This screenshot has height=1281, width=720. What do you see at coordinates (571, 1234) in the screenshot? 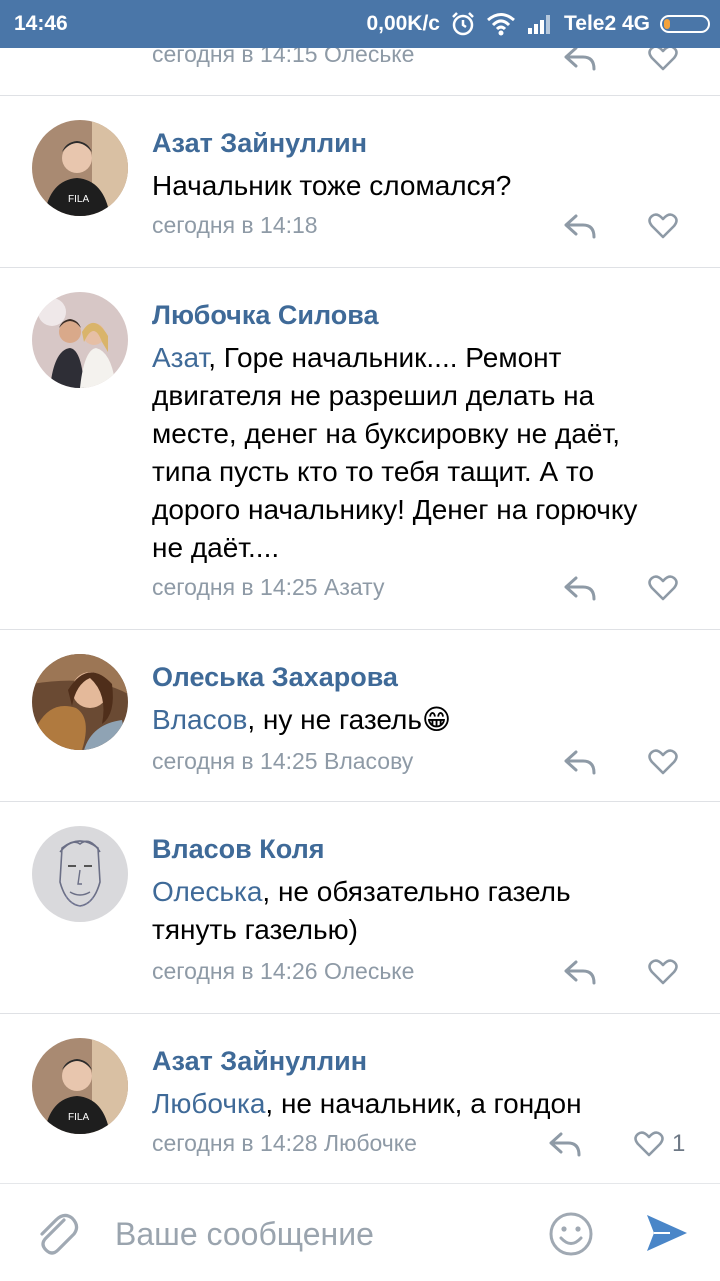
I see `emoji-icon` at bounding box center [571, 1234].